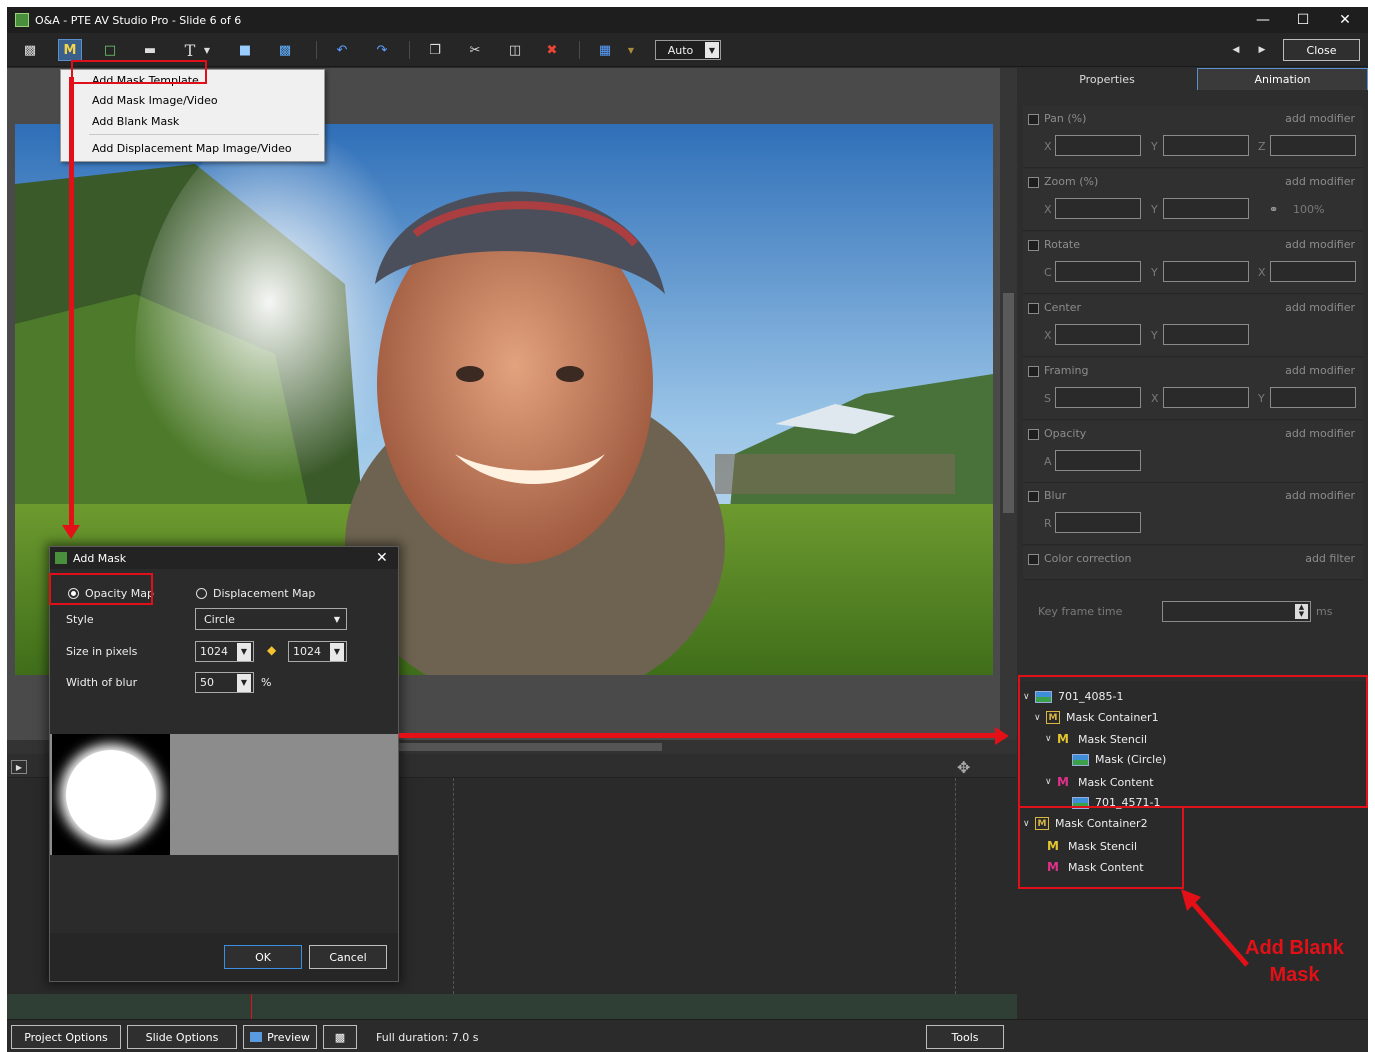 This screenshot has width=1375, height=1052. What do you see at coordinates (1098, 522) in the screenshot?
I see `blur-r-field` at bounding box center [1098, 522].